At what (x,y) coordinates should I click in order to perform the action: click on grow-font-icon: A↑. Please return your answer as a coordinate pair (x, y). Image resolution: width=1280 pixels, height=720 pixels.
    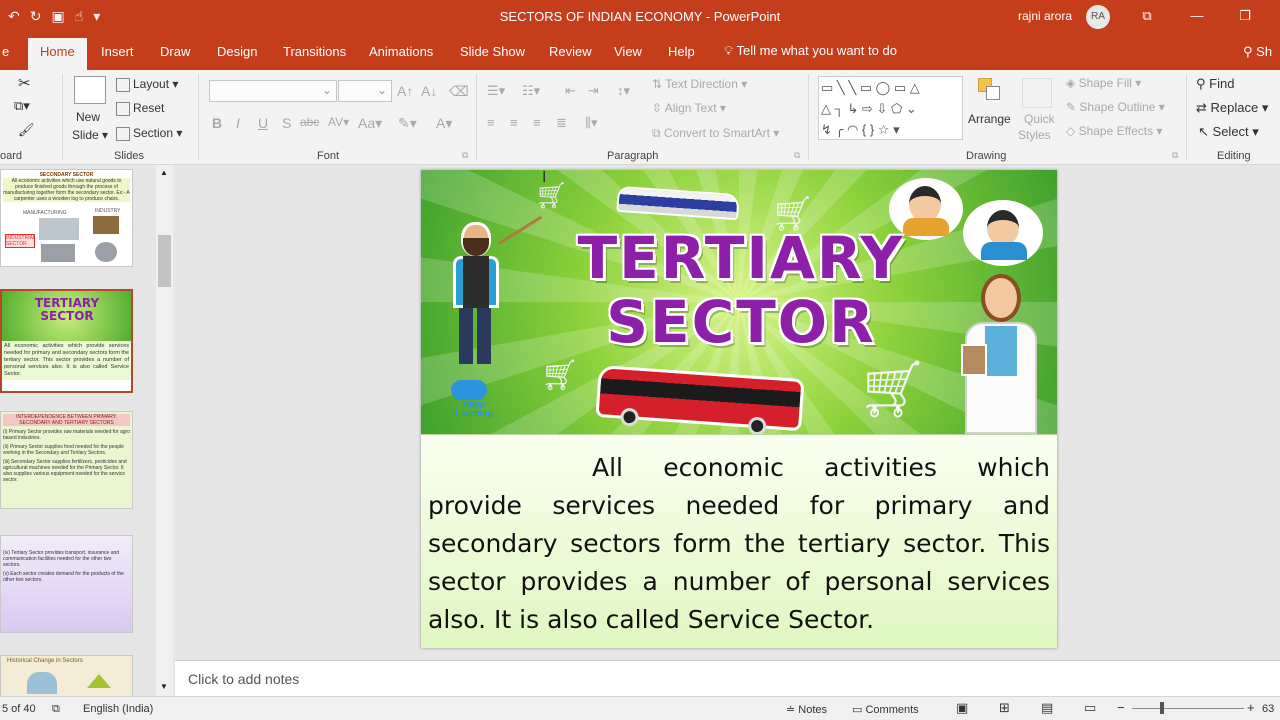
    Looking at the image, I should click on (405, 91).